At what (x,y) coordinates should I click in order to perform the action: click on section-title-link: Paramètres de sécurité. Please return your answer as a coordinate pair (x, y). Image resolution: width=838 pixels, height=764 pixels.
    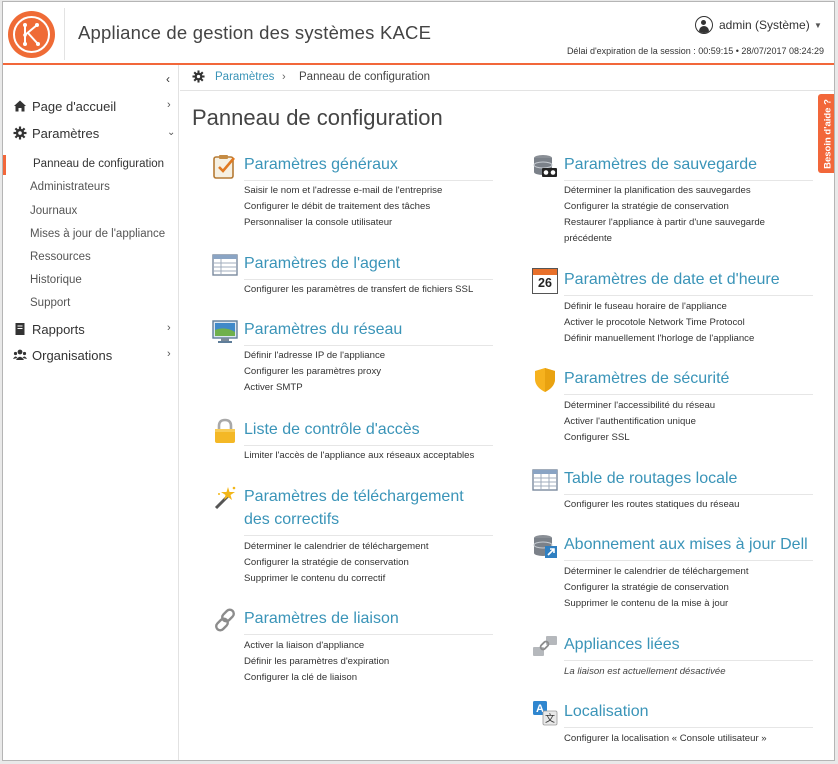
    Looking at the image, I should click on (646, 378).